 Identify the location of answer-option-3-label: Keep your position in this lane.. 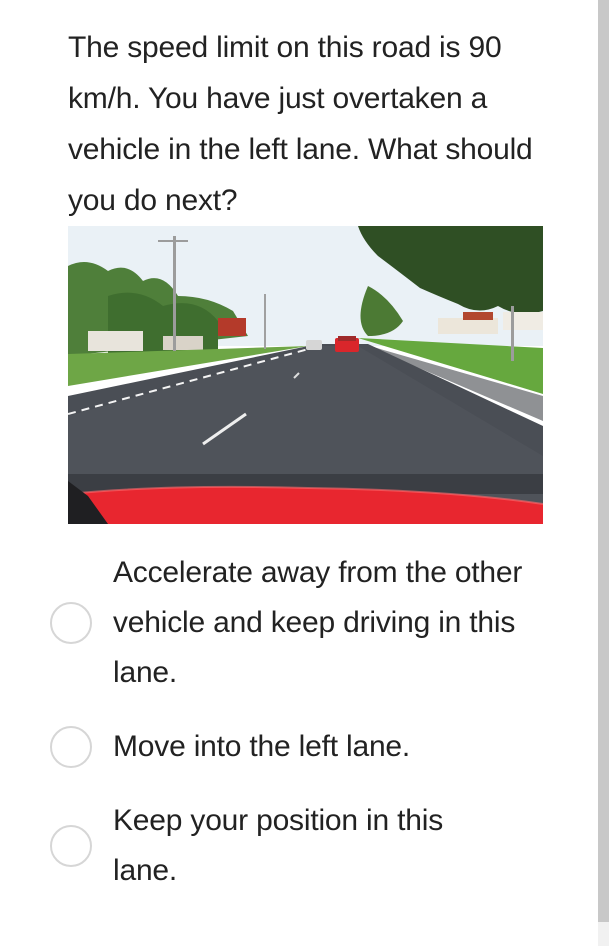
(278, 845).